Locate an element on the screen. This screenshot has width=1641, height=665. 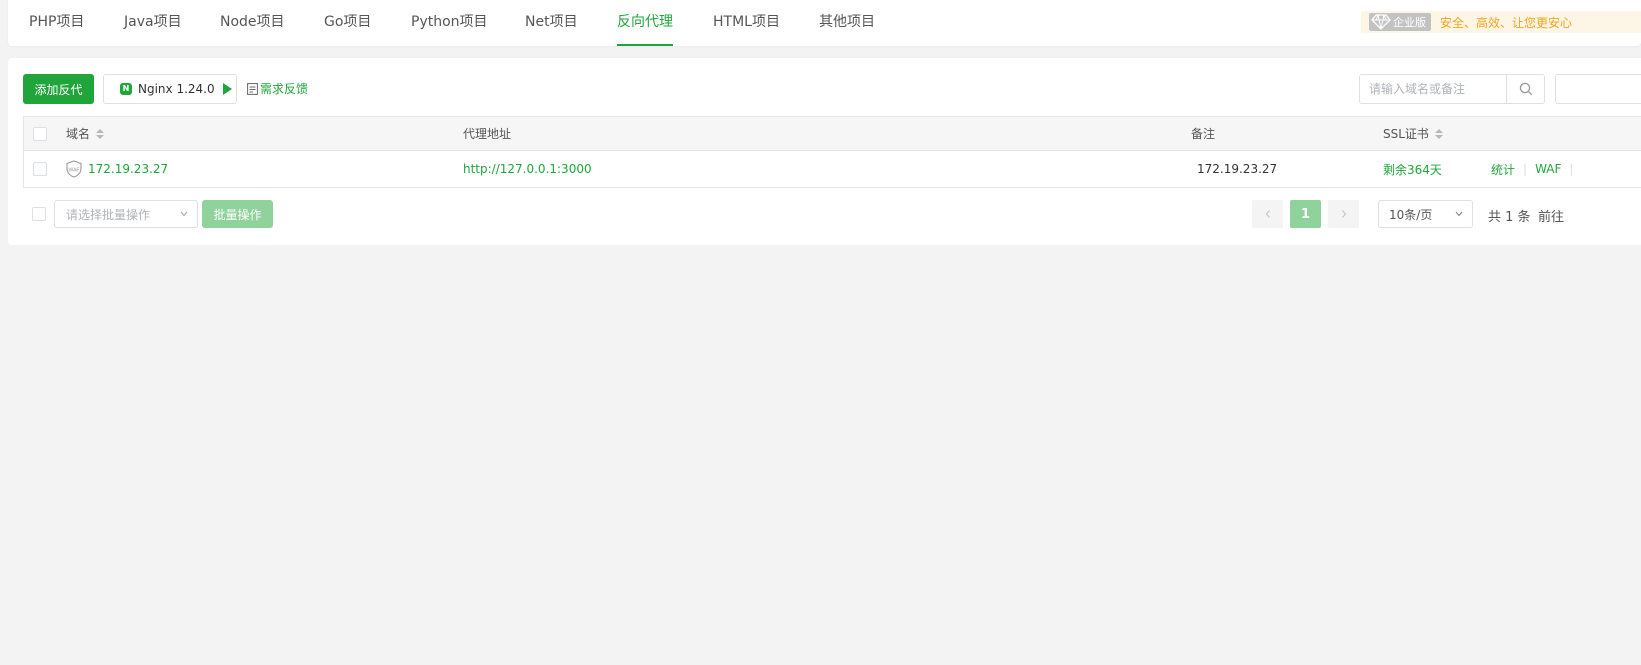
search-button is located at coordinates (1525, 89).